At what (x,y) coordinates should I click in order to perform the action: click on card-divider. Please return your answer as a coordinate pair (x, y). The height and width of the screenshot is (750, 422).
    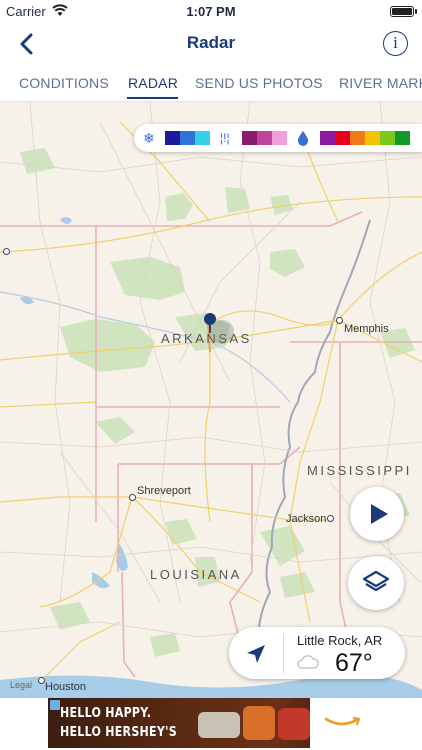
    Looking at the image, I should click on (283, 653).